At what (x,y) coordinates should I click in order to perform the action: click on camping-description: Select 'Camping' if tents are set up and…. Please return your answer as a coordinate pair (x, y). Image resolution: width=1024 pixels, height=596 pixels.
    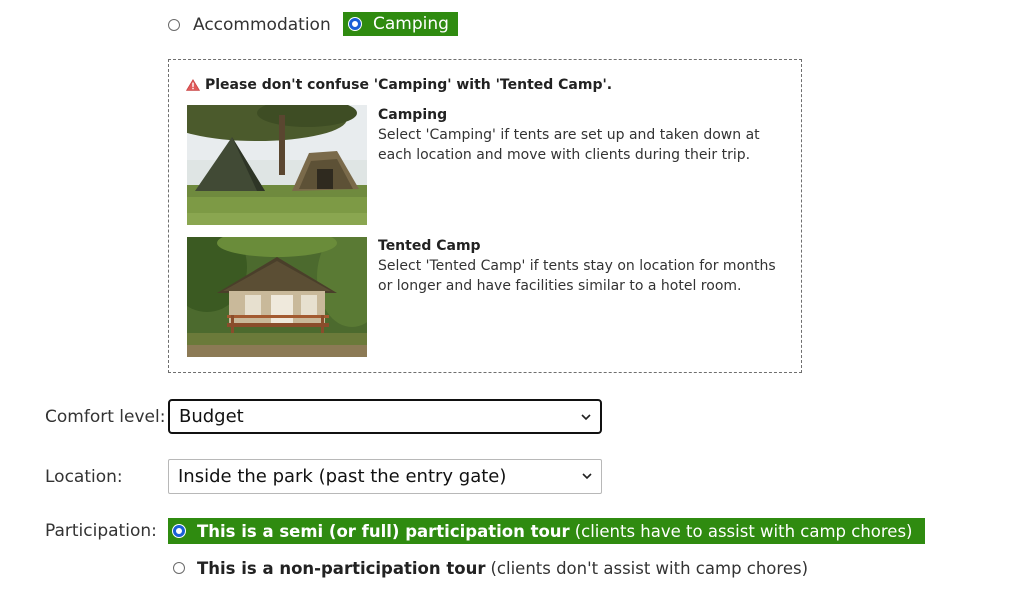
    Looking at the image, I should click on (569, 145).